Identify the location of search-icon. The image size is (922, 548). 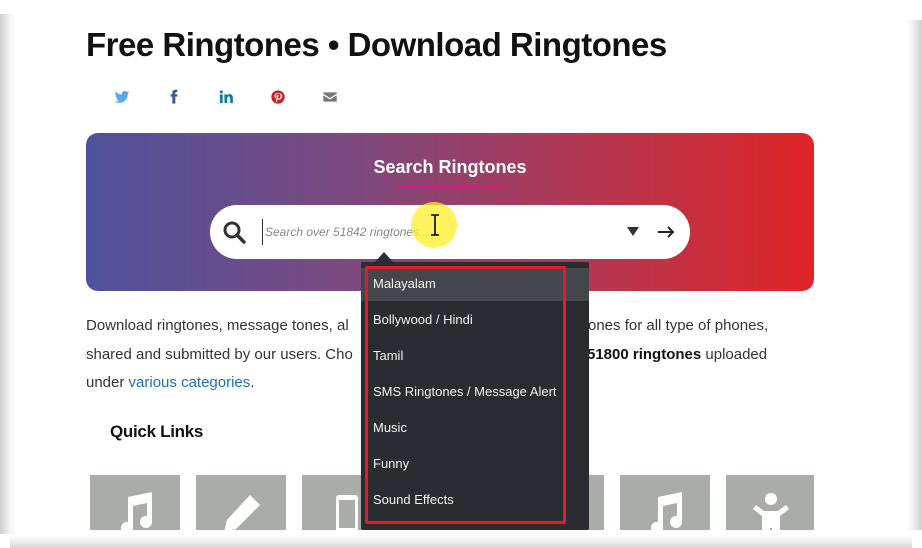
(234, 232).